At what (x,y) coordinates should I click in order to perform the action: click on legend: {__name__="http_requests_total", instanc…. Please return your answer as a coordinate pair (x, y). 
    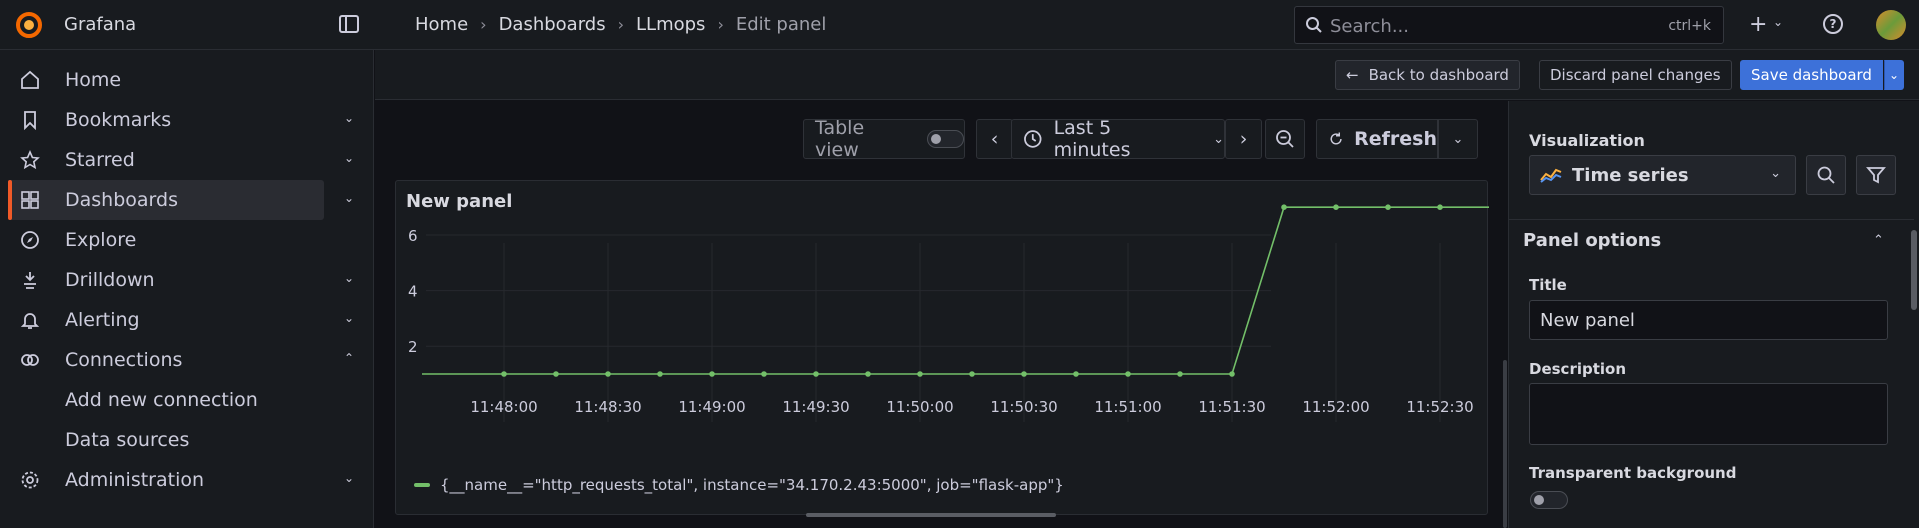
    Looking at the image, I should click on (739, 485).